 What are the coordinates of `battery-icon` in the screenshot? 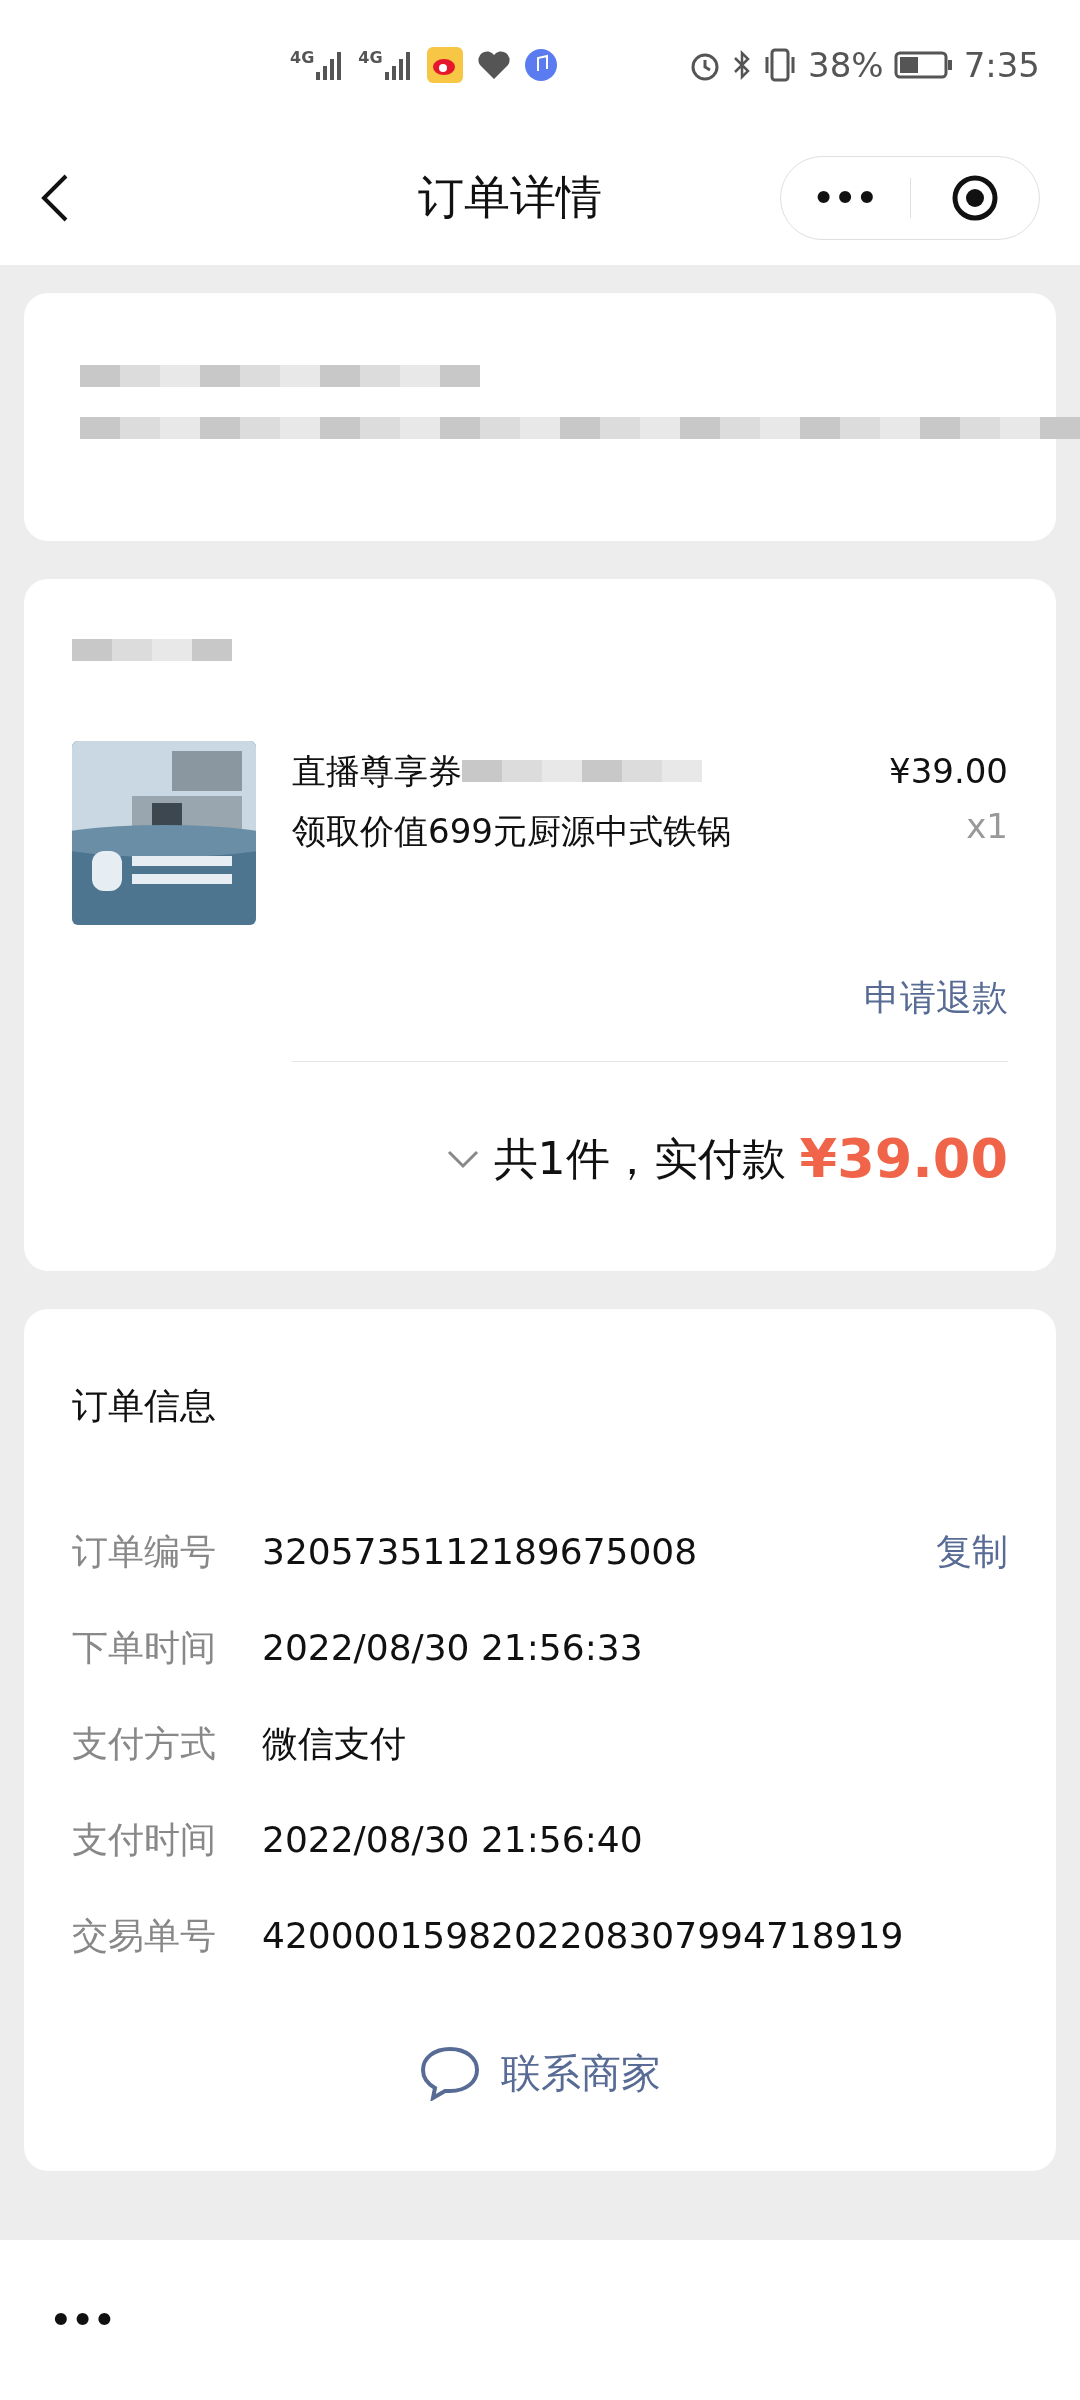 It's located at (923, 65).